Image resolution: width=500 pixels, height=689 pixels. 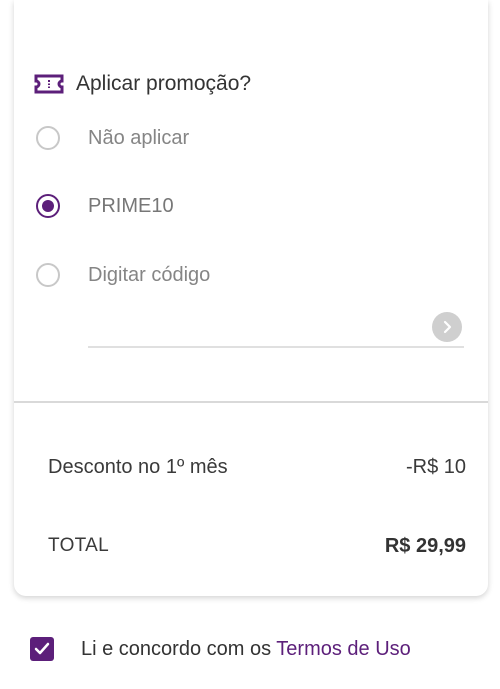 What do you see at coordinates (139, 137) in the screenshot?
I see `option-label: Não aplicar` at bounding box center [139, 137].